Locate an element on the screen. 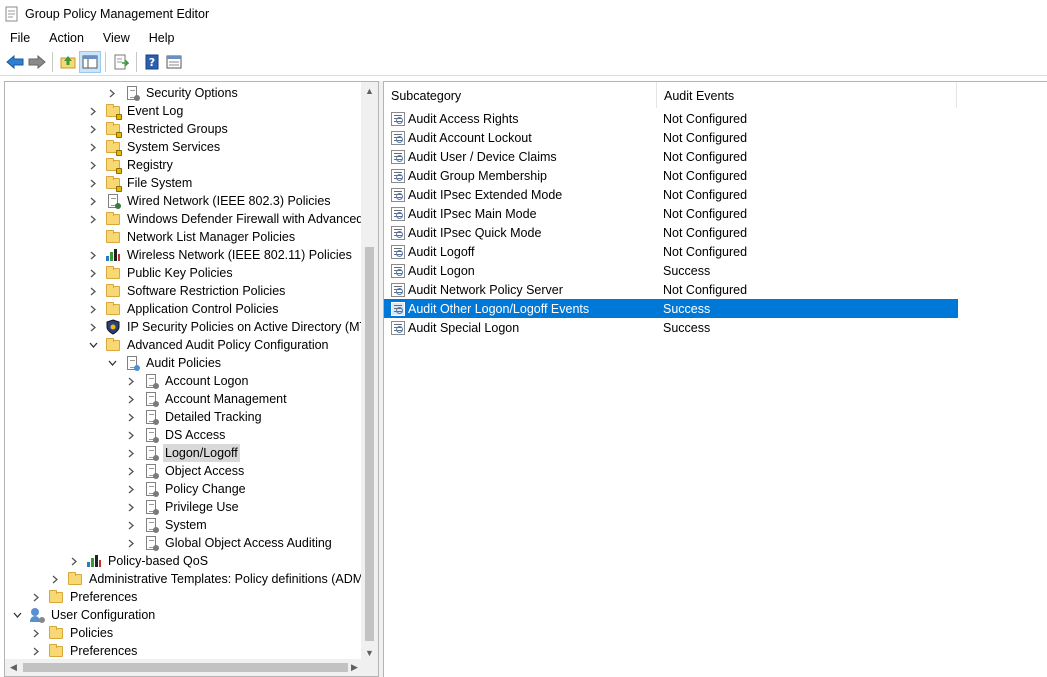 The height and width of the screenshot is (677, 1047). tree-item: Policy Change is located at coordinates (186, 489).